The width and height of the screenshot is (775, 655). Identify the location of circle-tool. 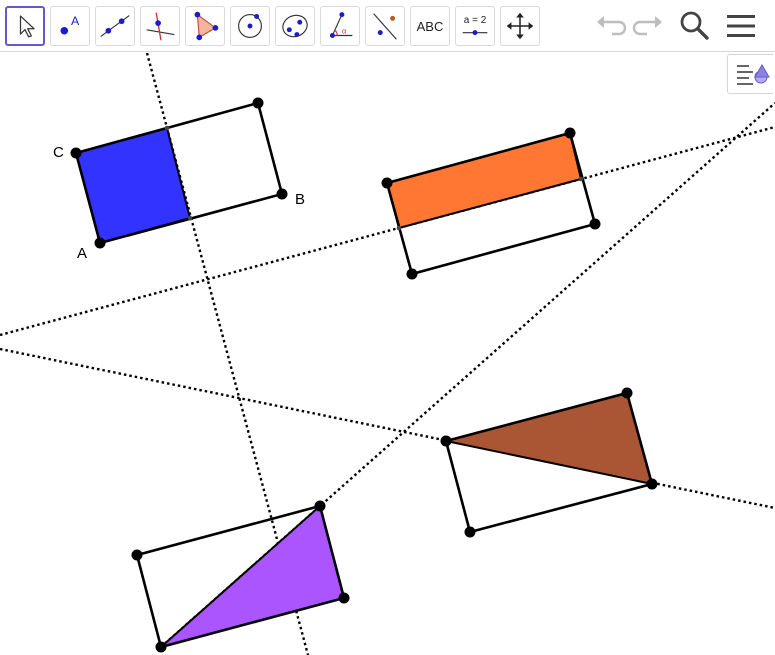
(250, 26).